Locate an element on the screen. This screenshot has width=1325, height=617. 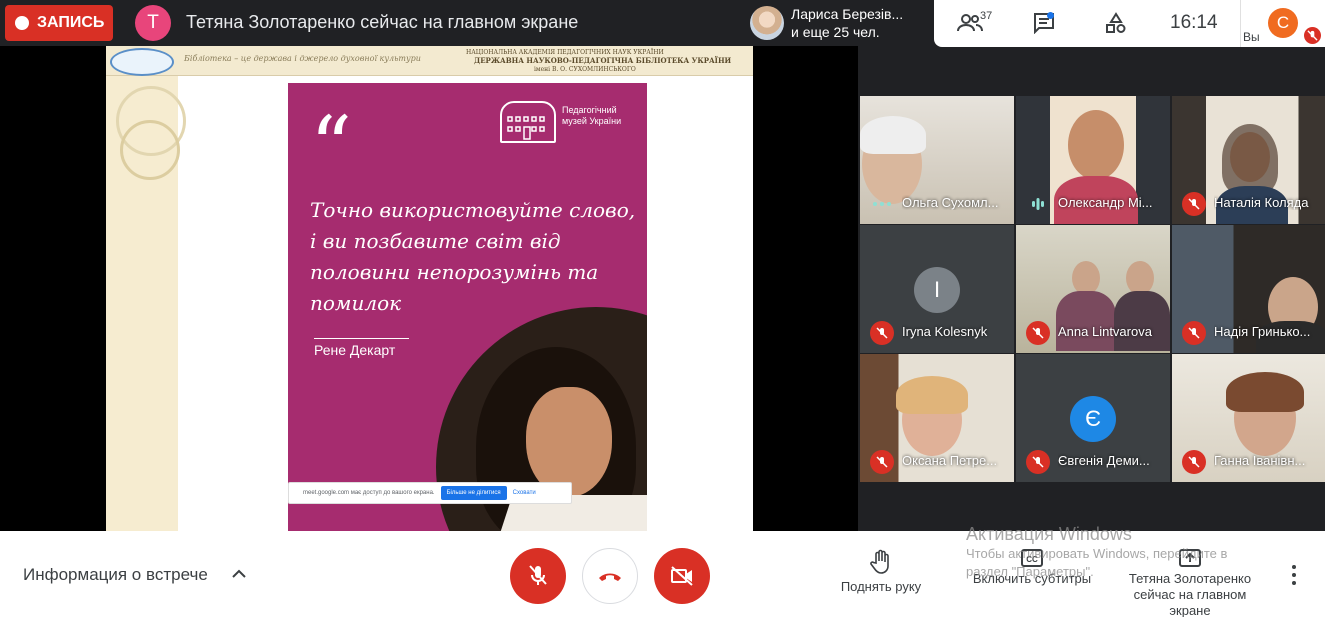
recording-badge: ЗАПИСЬ is located at coordinates (59, 23).